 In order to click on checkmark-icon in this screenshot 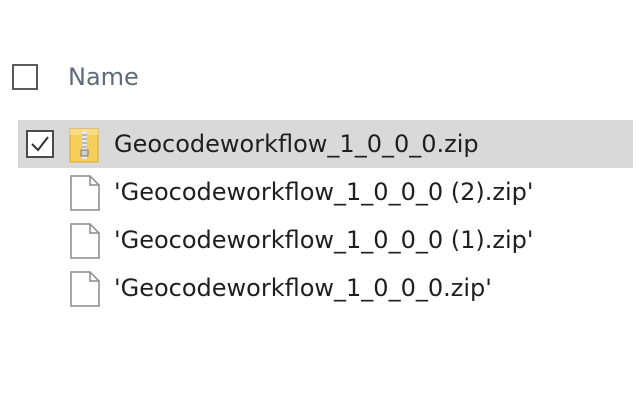, I will do `click(40, 144)`.